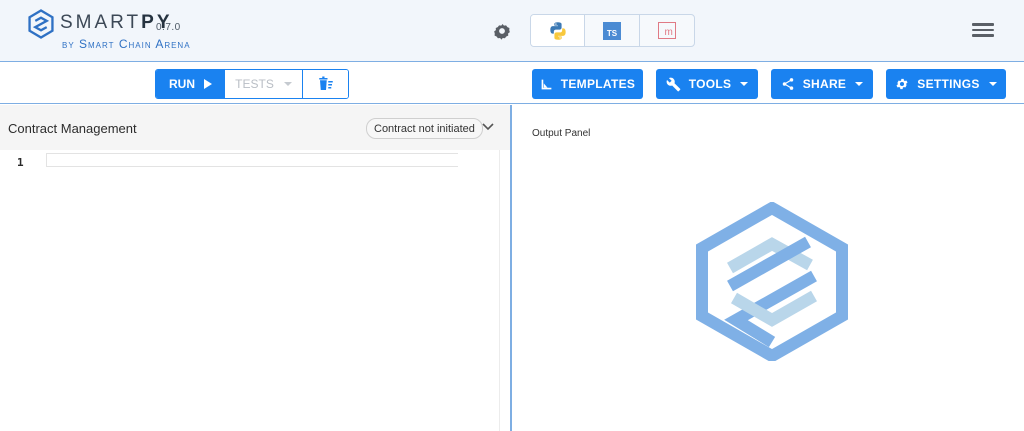 The width and height of the screenshot is (1024, 431). What do you see at coordinates (710, 84) in the screenshot?
I see `tools-label: TOOLS` at bounding box center [710, 84].